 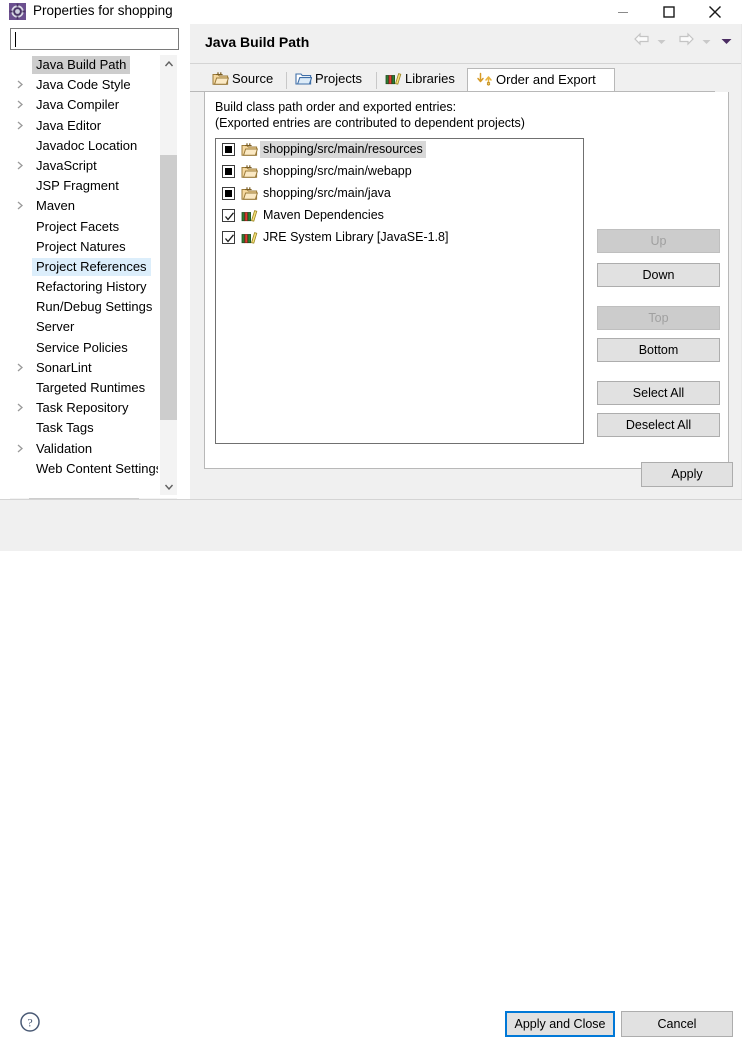 What do you see at coordinates (97, 468) in the screenshot?
I see `sidebar-item-label: Web Content Settings` at bounding box center [97, 468].